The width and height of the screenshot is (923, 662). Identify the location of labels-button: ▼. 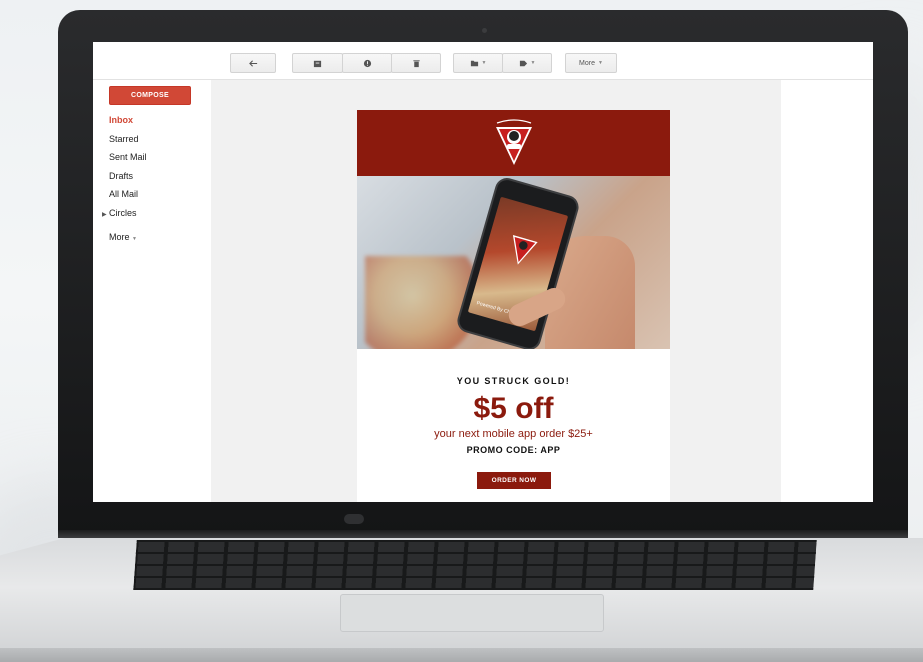
(527, 63).